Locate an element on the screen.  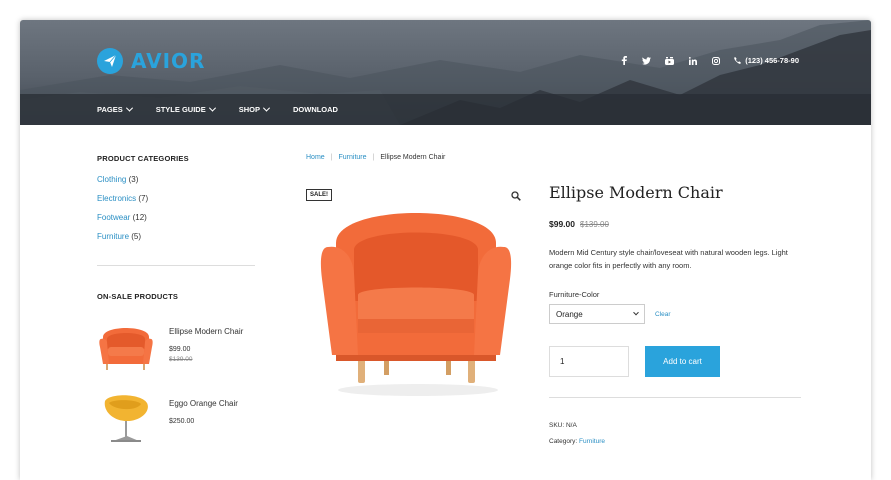
nav-label: STYLE GUIDE is located at coordinates (180, 109).